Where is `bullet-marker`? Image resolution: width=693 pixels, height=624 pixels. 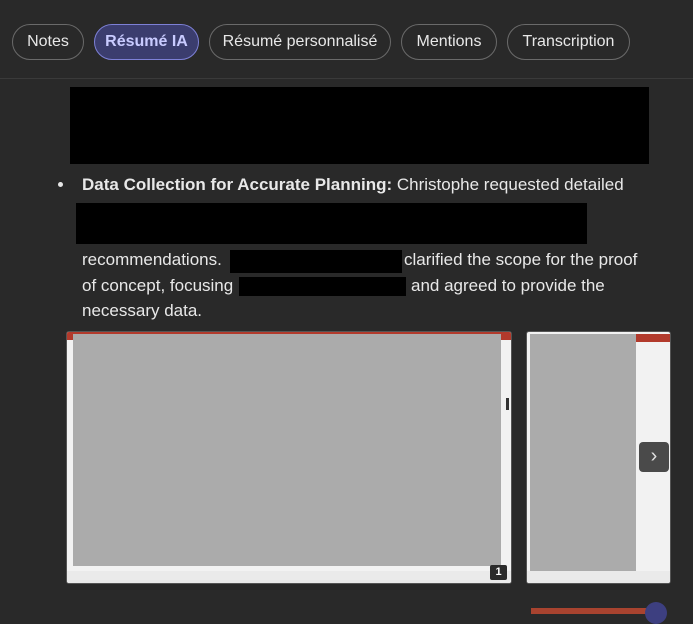 bullet-marker is located at coordinates (60, 184).